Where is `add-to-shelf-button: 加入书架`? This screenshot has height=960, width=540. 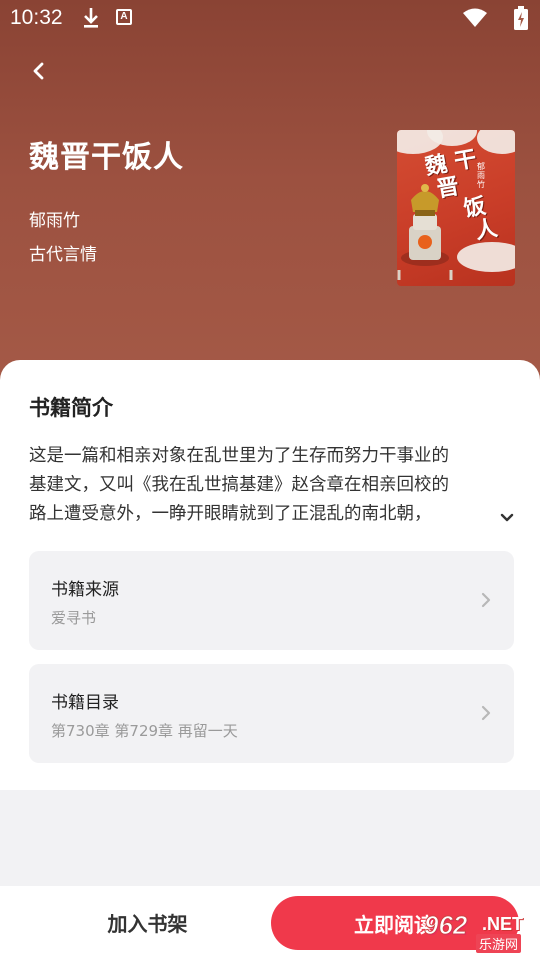 add-to-shelf-button: 加入书架 is located at coordinates (147, 922).